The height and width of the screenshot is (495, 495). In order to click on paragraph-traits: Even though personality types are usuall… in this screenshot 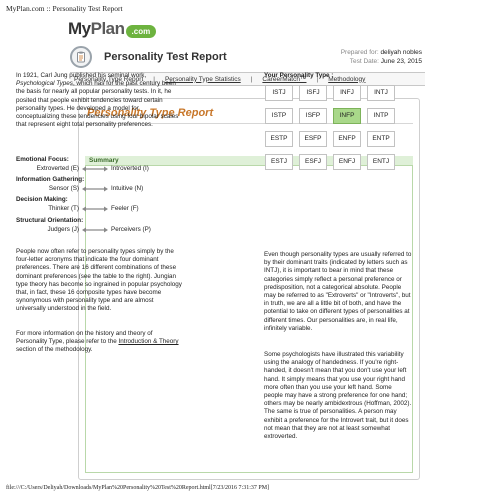, I will do `click(338, 291)`.